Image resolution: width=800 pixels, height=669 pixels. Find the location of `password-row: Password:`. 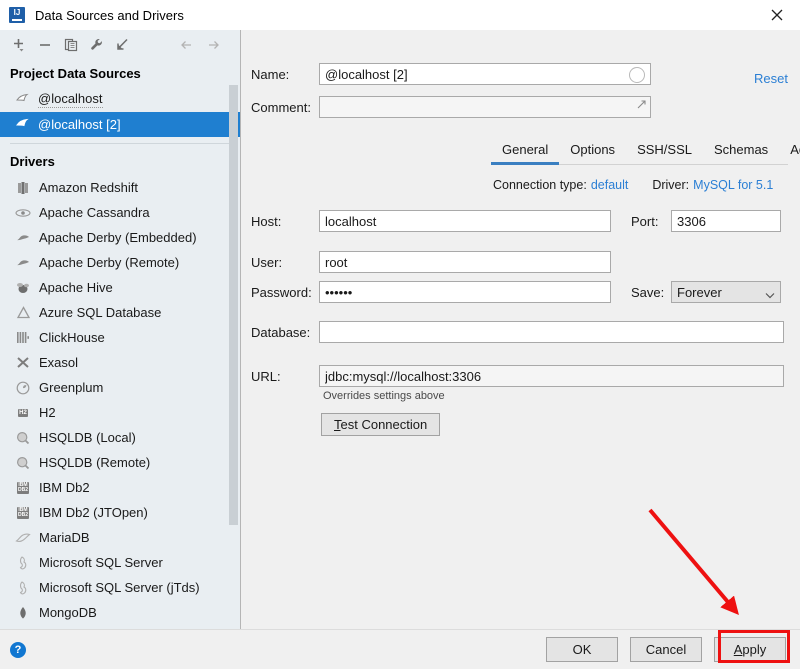

password-row: Password: is located at coordinates (431, 292).